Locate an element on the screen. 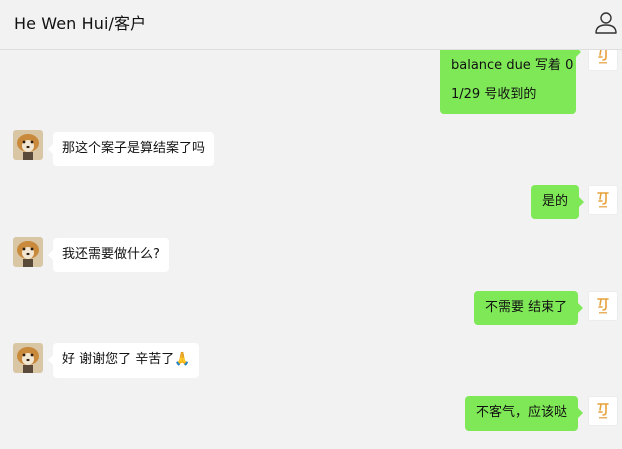 The width and height of the screenshot is (622, 449). person-icon is located at coordinates (606, 23).